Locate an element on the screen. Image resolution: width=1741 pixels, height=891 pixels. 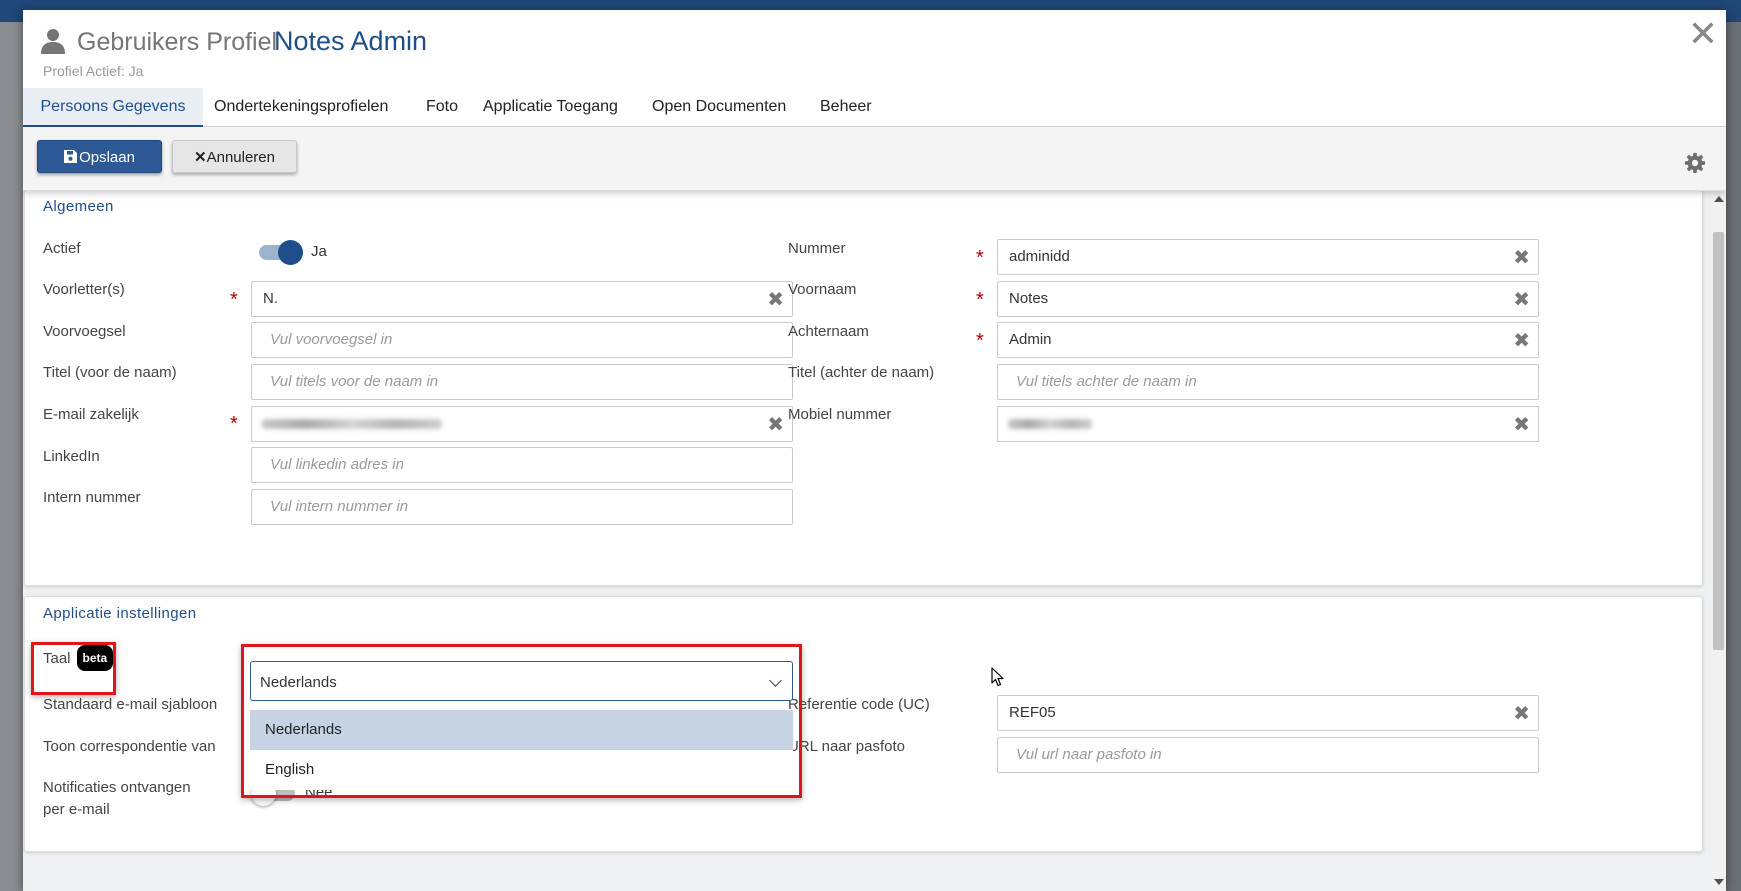
correspondentie-label: Toon correspondentie van is located at coordinates (129, 746).